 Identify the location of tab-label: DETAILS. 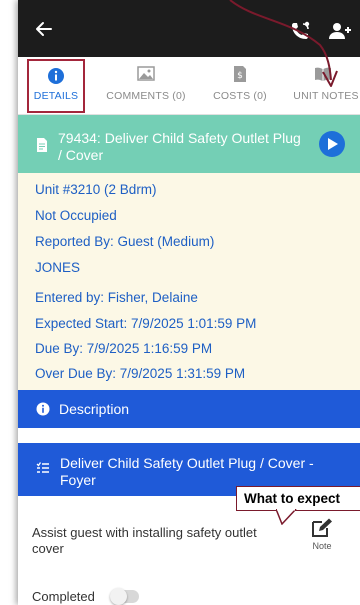
(56, 96).